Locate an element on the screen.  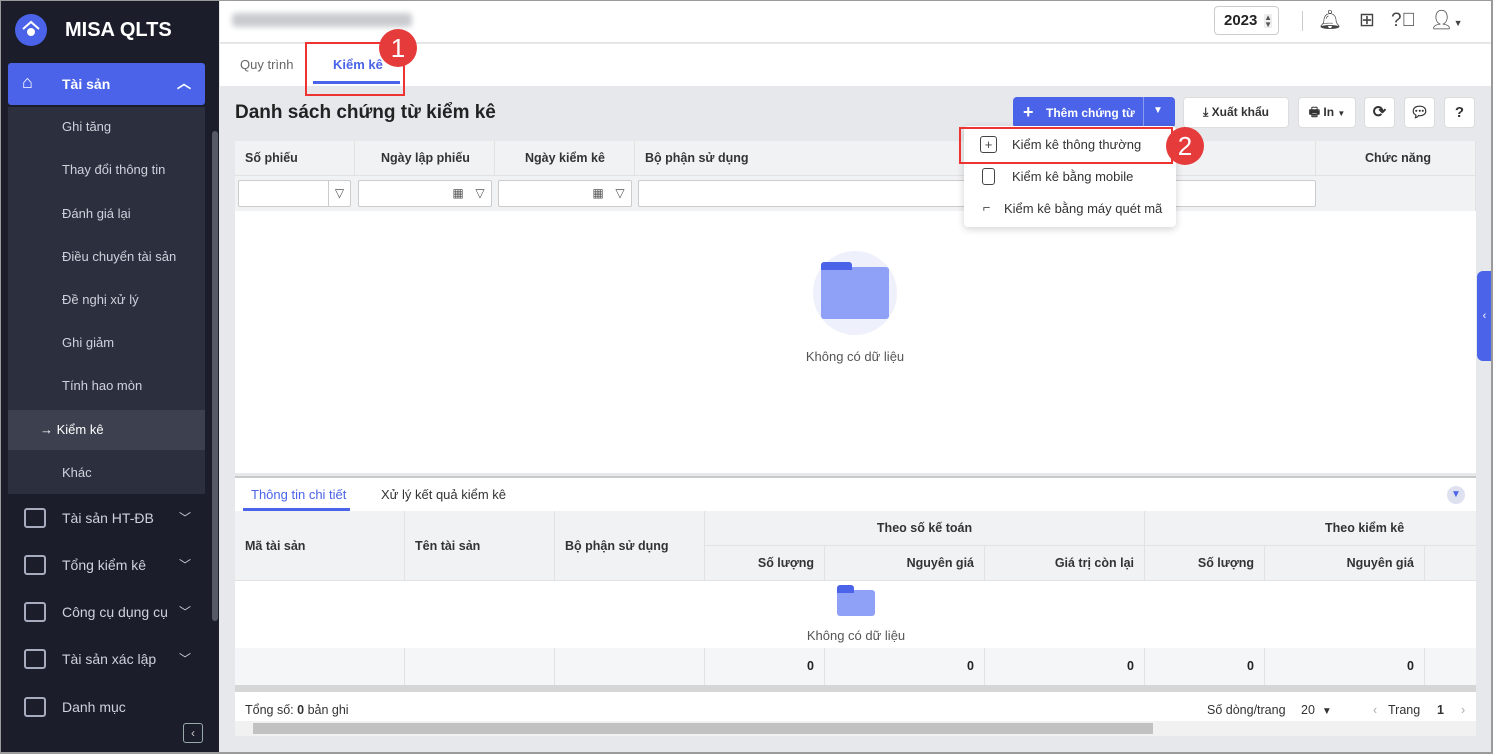
print-button: 🖶︎ In ▼ is located at coordinates (1327, 112).